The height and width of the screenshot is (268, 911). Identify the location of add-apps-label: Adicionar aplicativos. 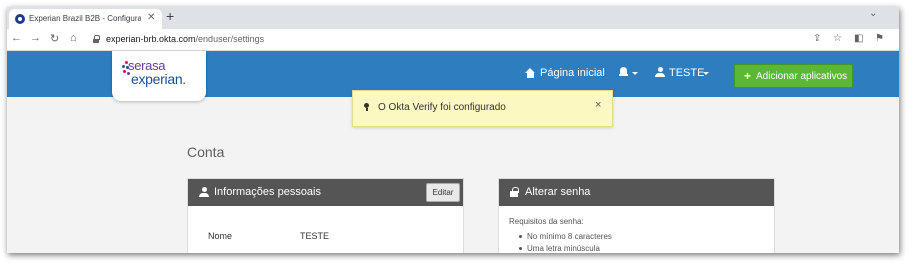
(802, 76).